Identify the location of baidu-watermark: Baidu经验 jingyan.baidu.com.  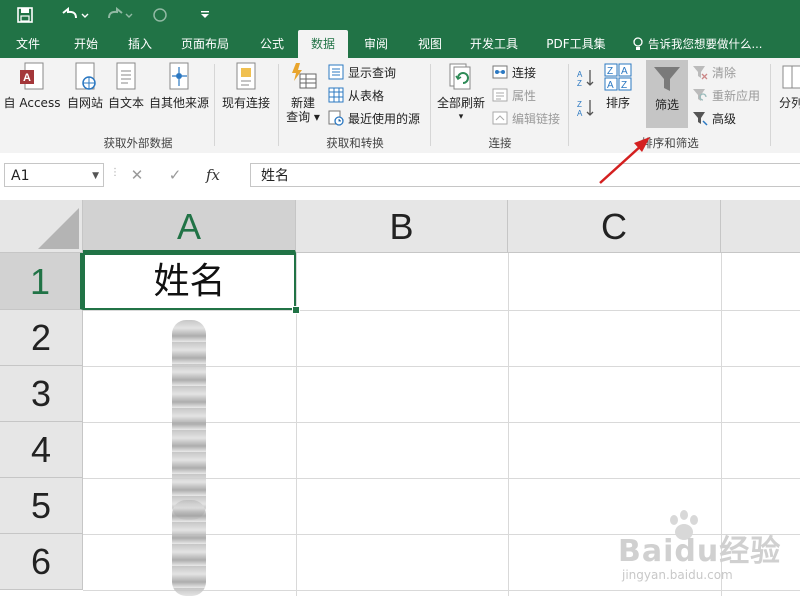
(700, 552).